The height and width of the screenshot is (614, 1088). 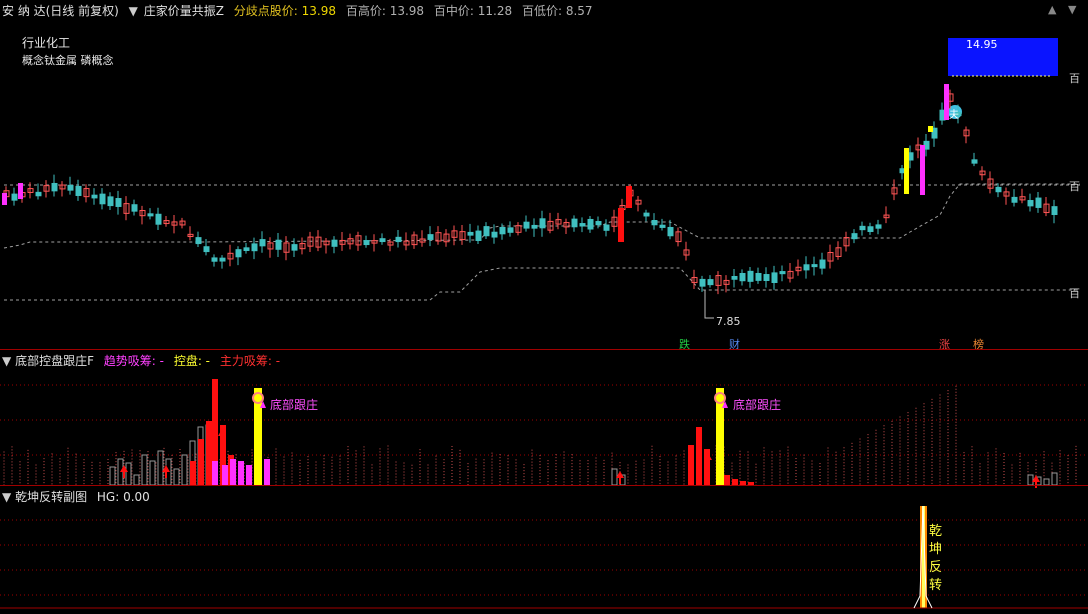 What do you see at coordinates (936, 549) in the screenshot?
I see `reversal-char-2: 坤` at bounding box center [936, 549].